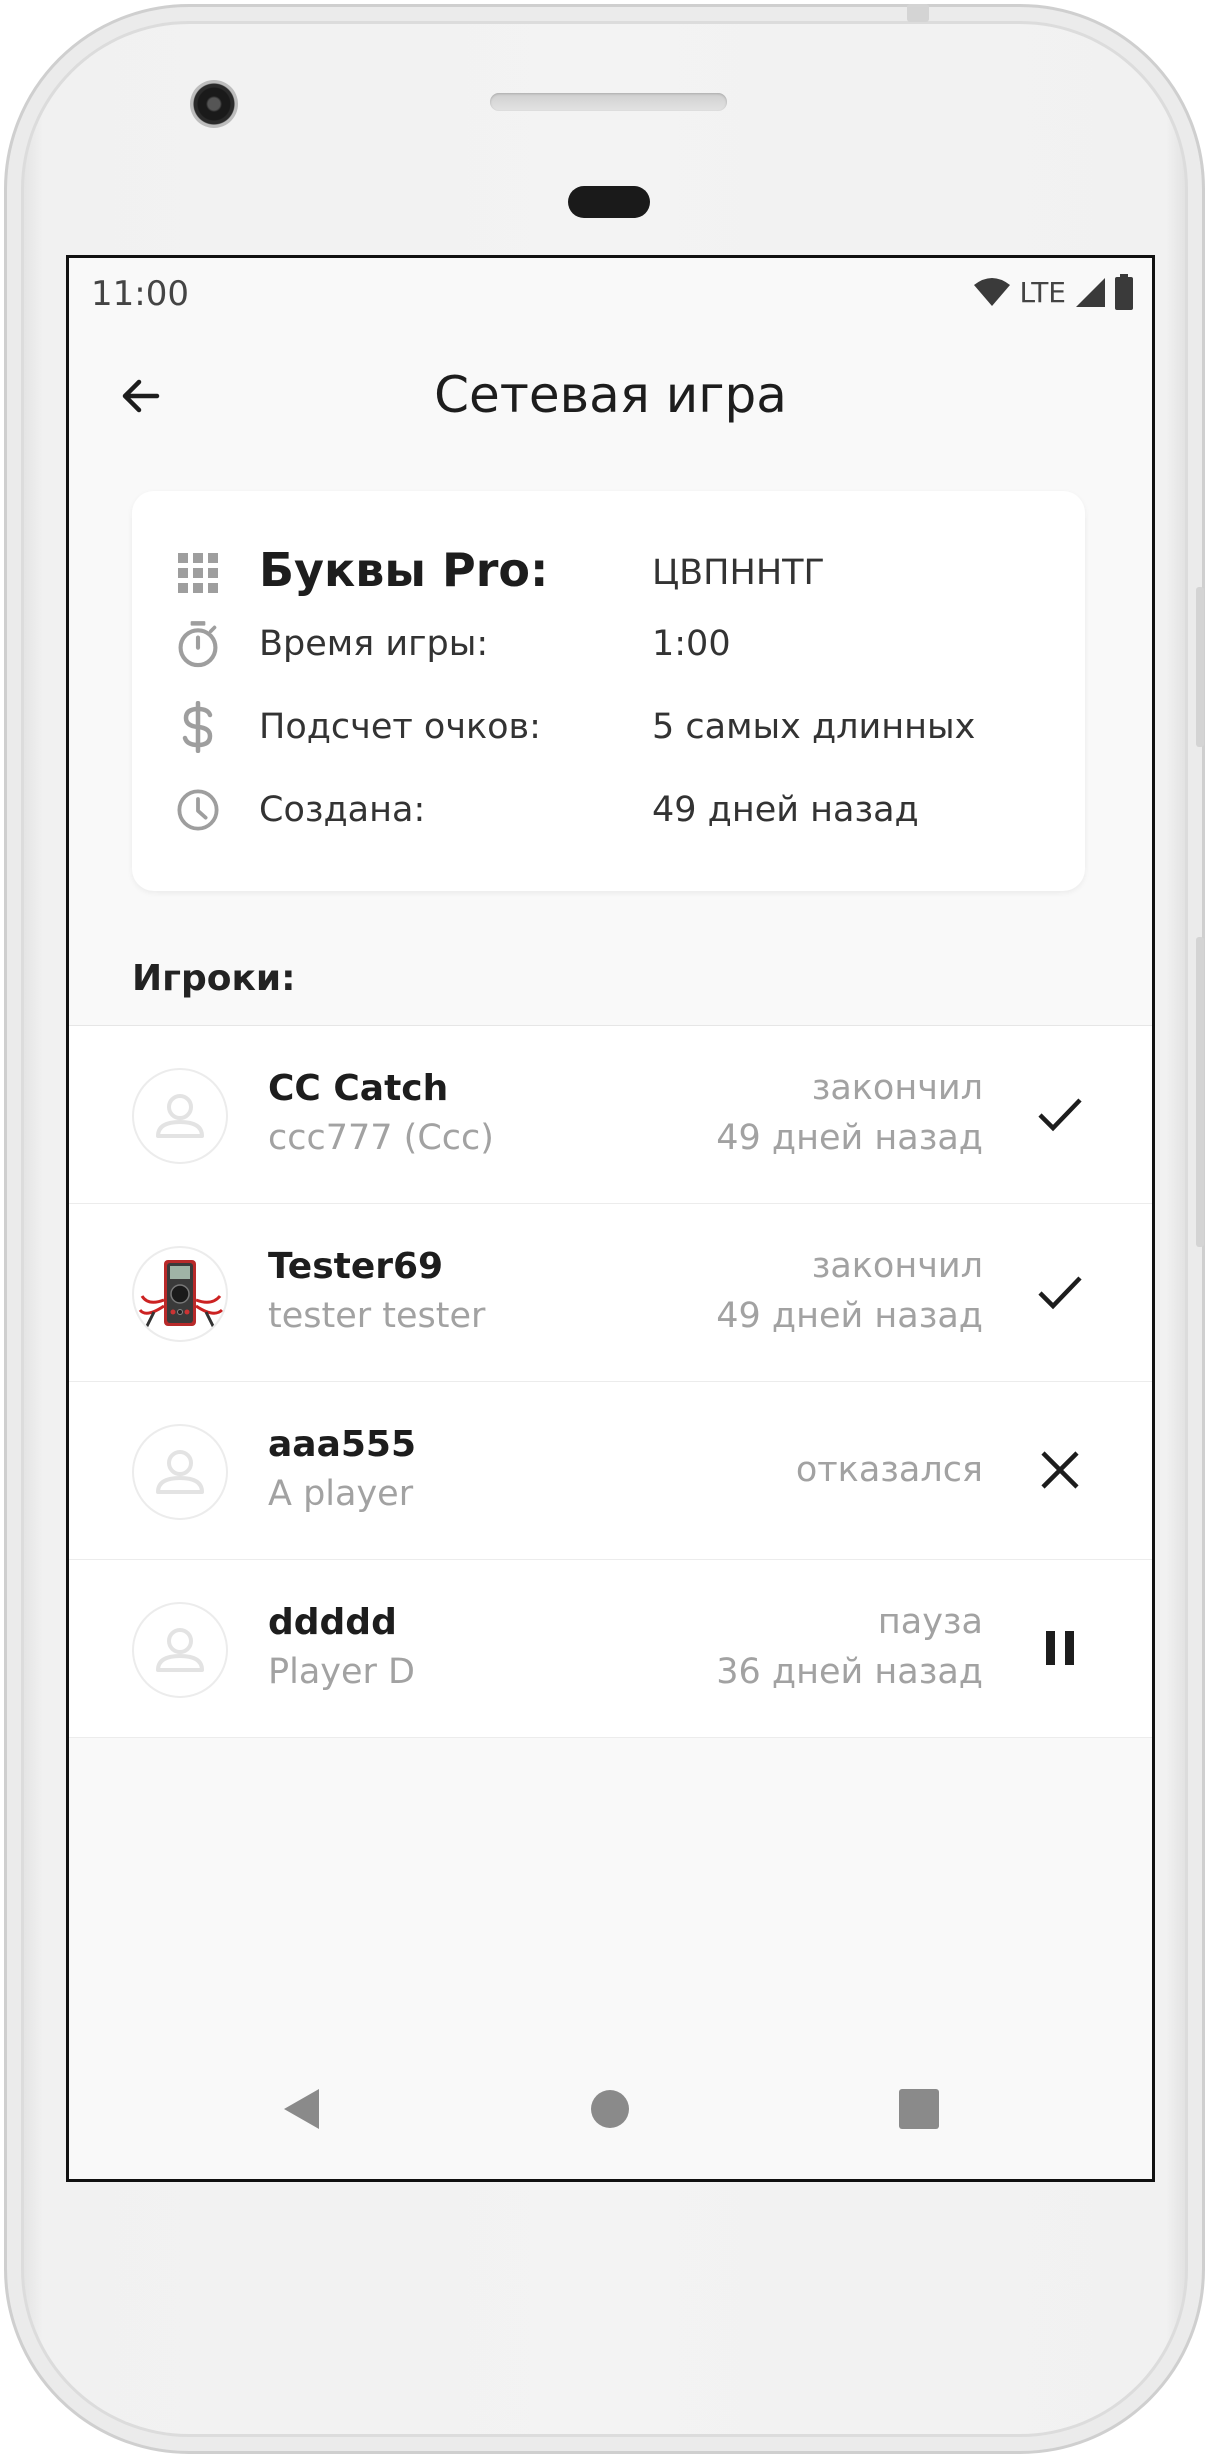  I want to click on proximity-sensor, so click(609, 202).